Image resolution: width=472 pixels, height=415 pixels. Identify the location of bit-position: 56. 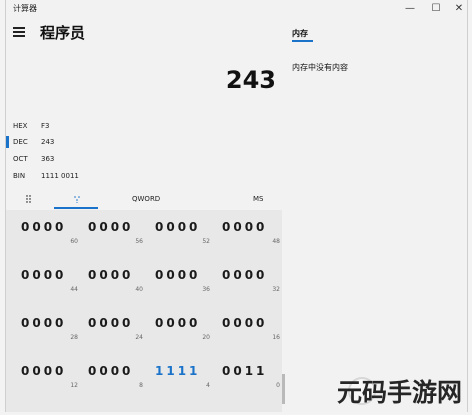
(139, 241).